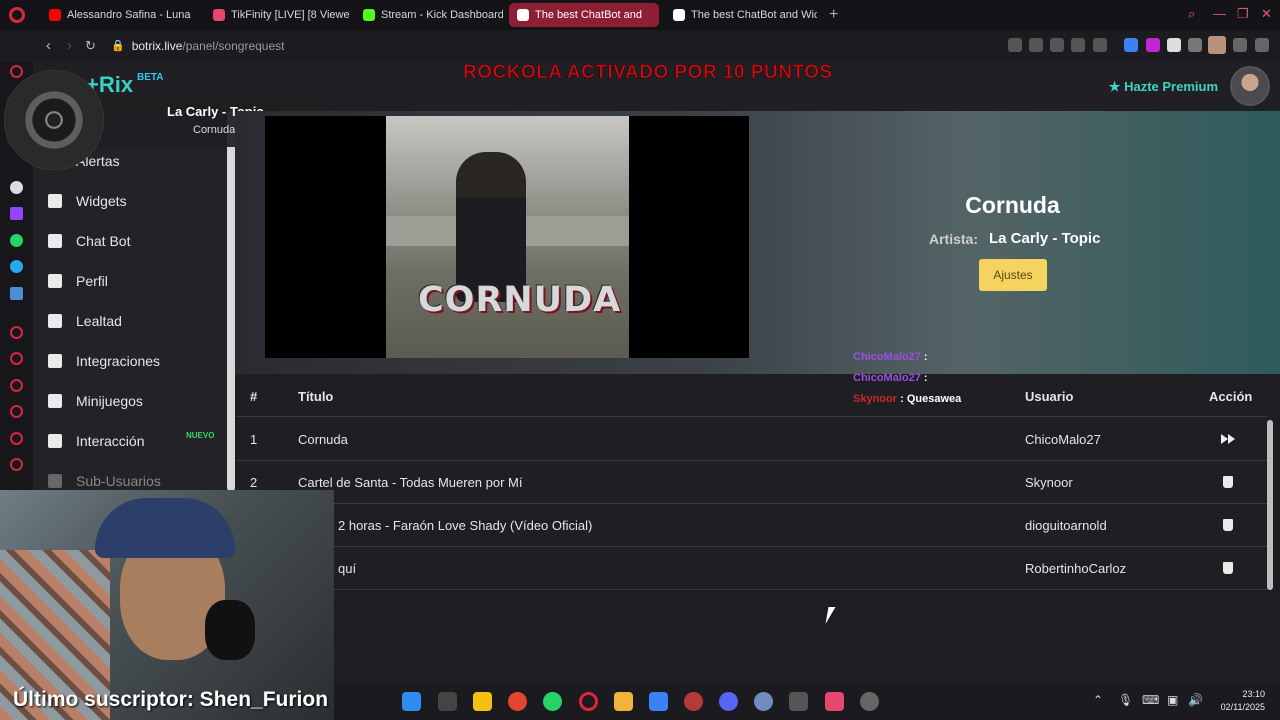 Image resolution: width=1280 pixels, height=720 pixels. I want to click on volume-icon: 🔊, so click(1195, 700).